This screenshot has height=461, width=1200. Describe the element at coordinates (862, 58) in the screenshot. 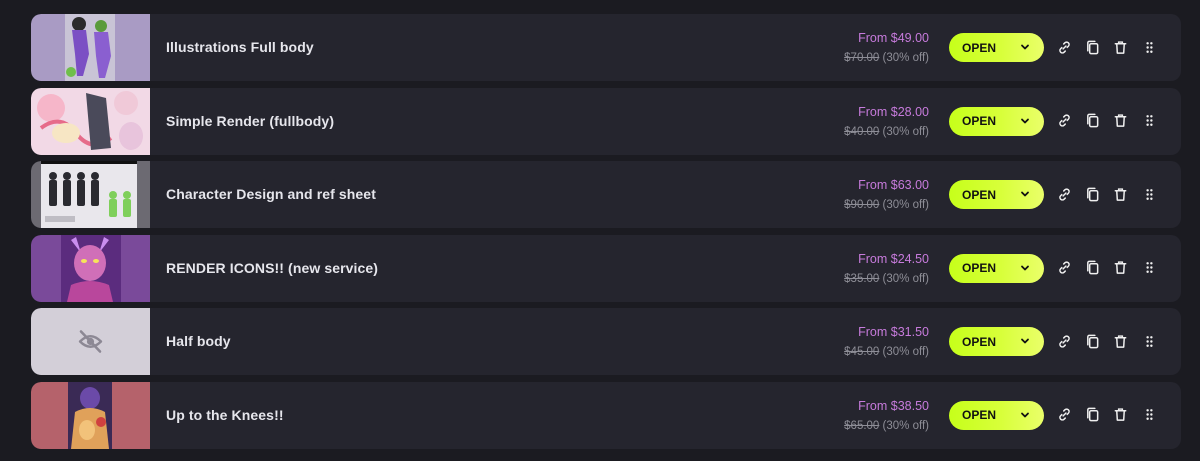

I see `original-price-value: $70.00` at that location.